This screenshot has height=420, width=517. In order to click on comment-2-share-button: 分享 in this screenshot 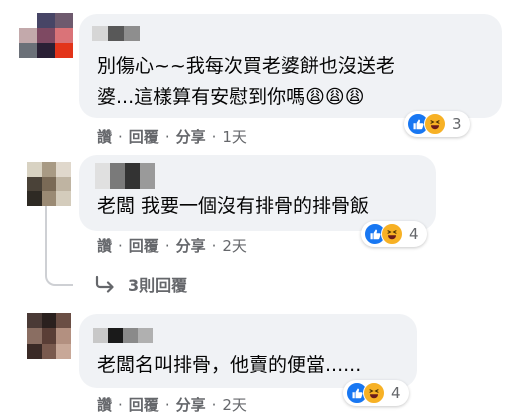, I will do `click(191, 245)`.